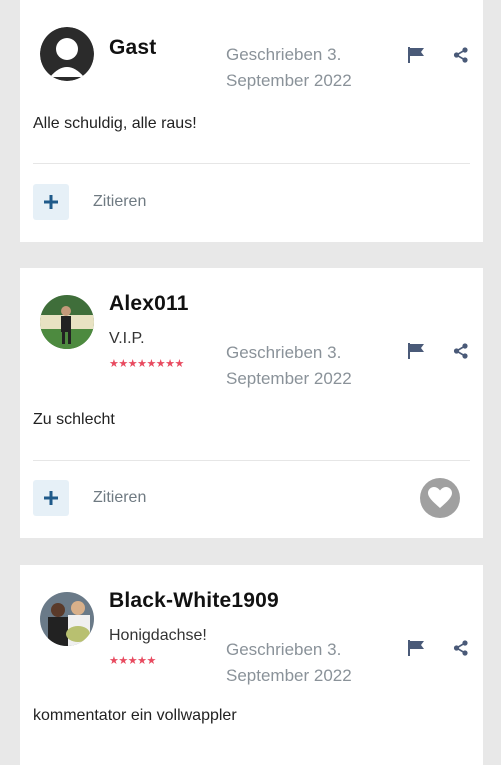 The image size is (501, 765). Describe the element at coordinates (132, 661) in the screenshot. I see `rank-stars: ★★★★★` at that location.